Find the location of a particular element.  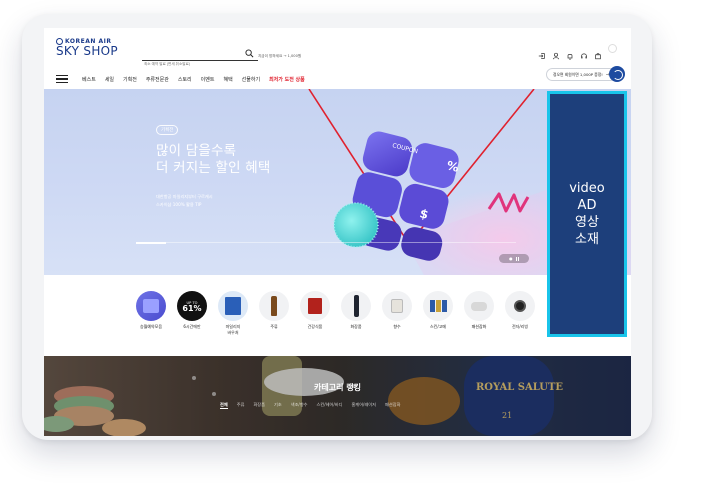

nav-item: 주류전문관 is located at coordinates (157, 79).